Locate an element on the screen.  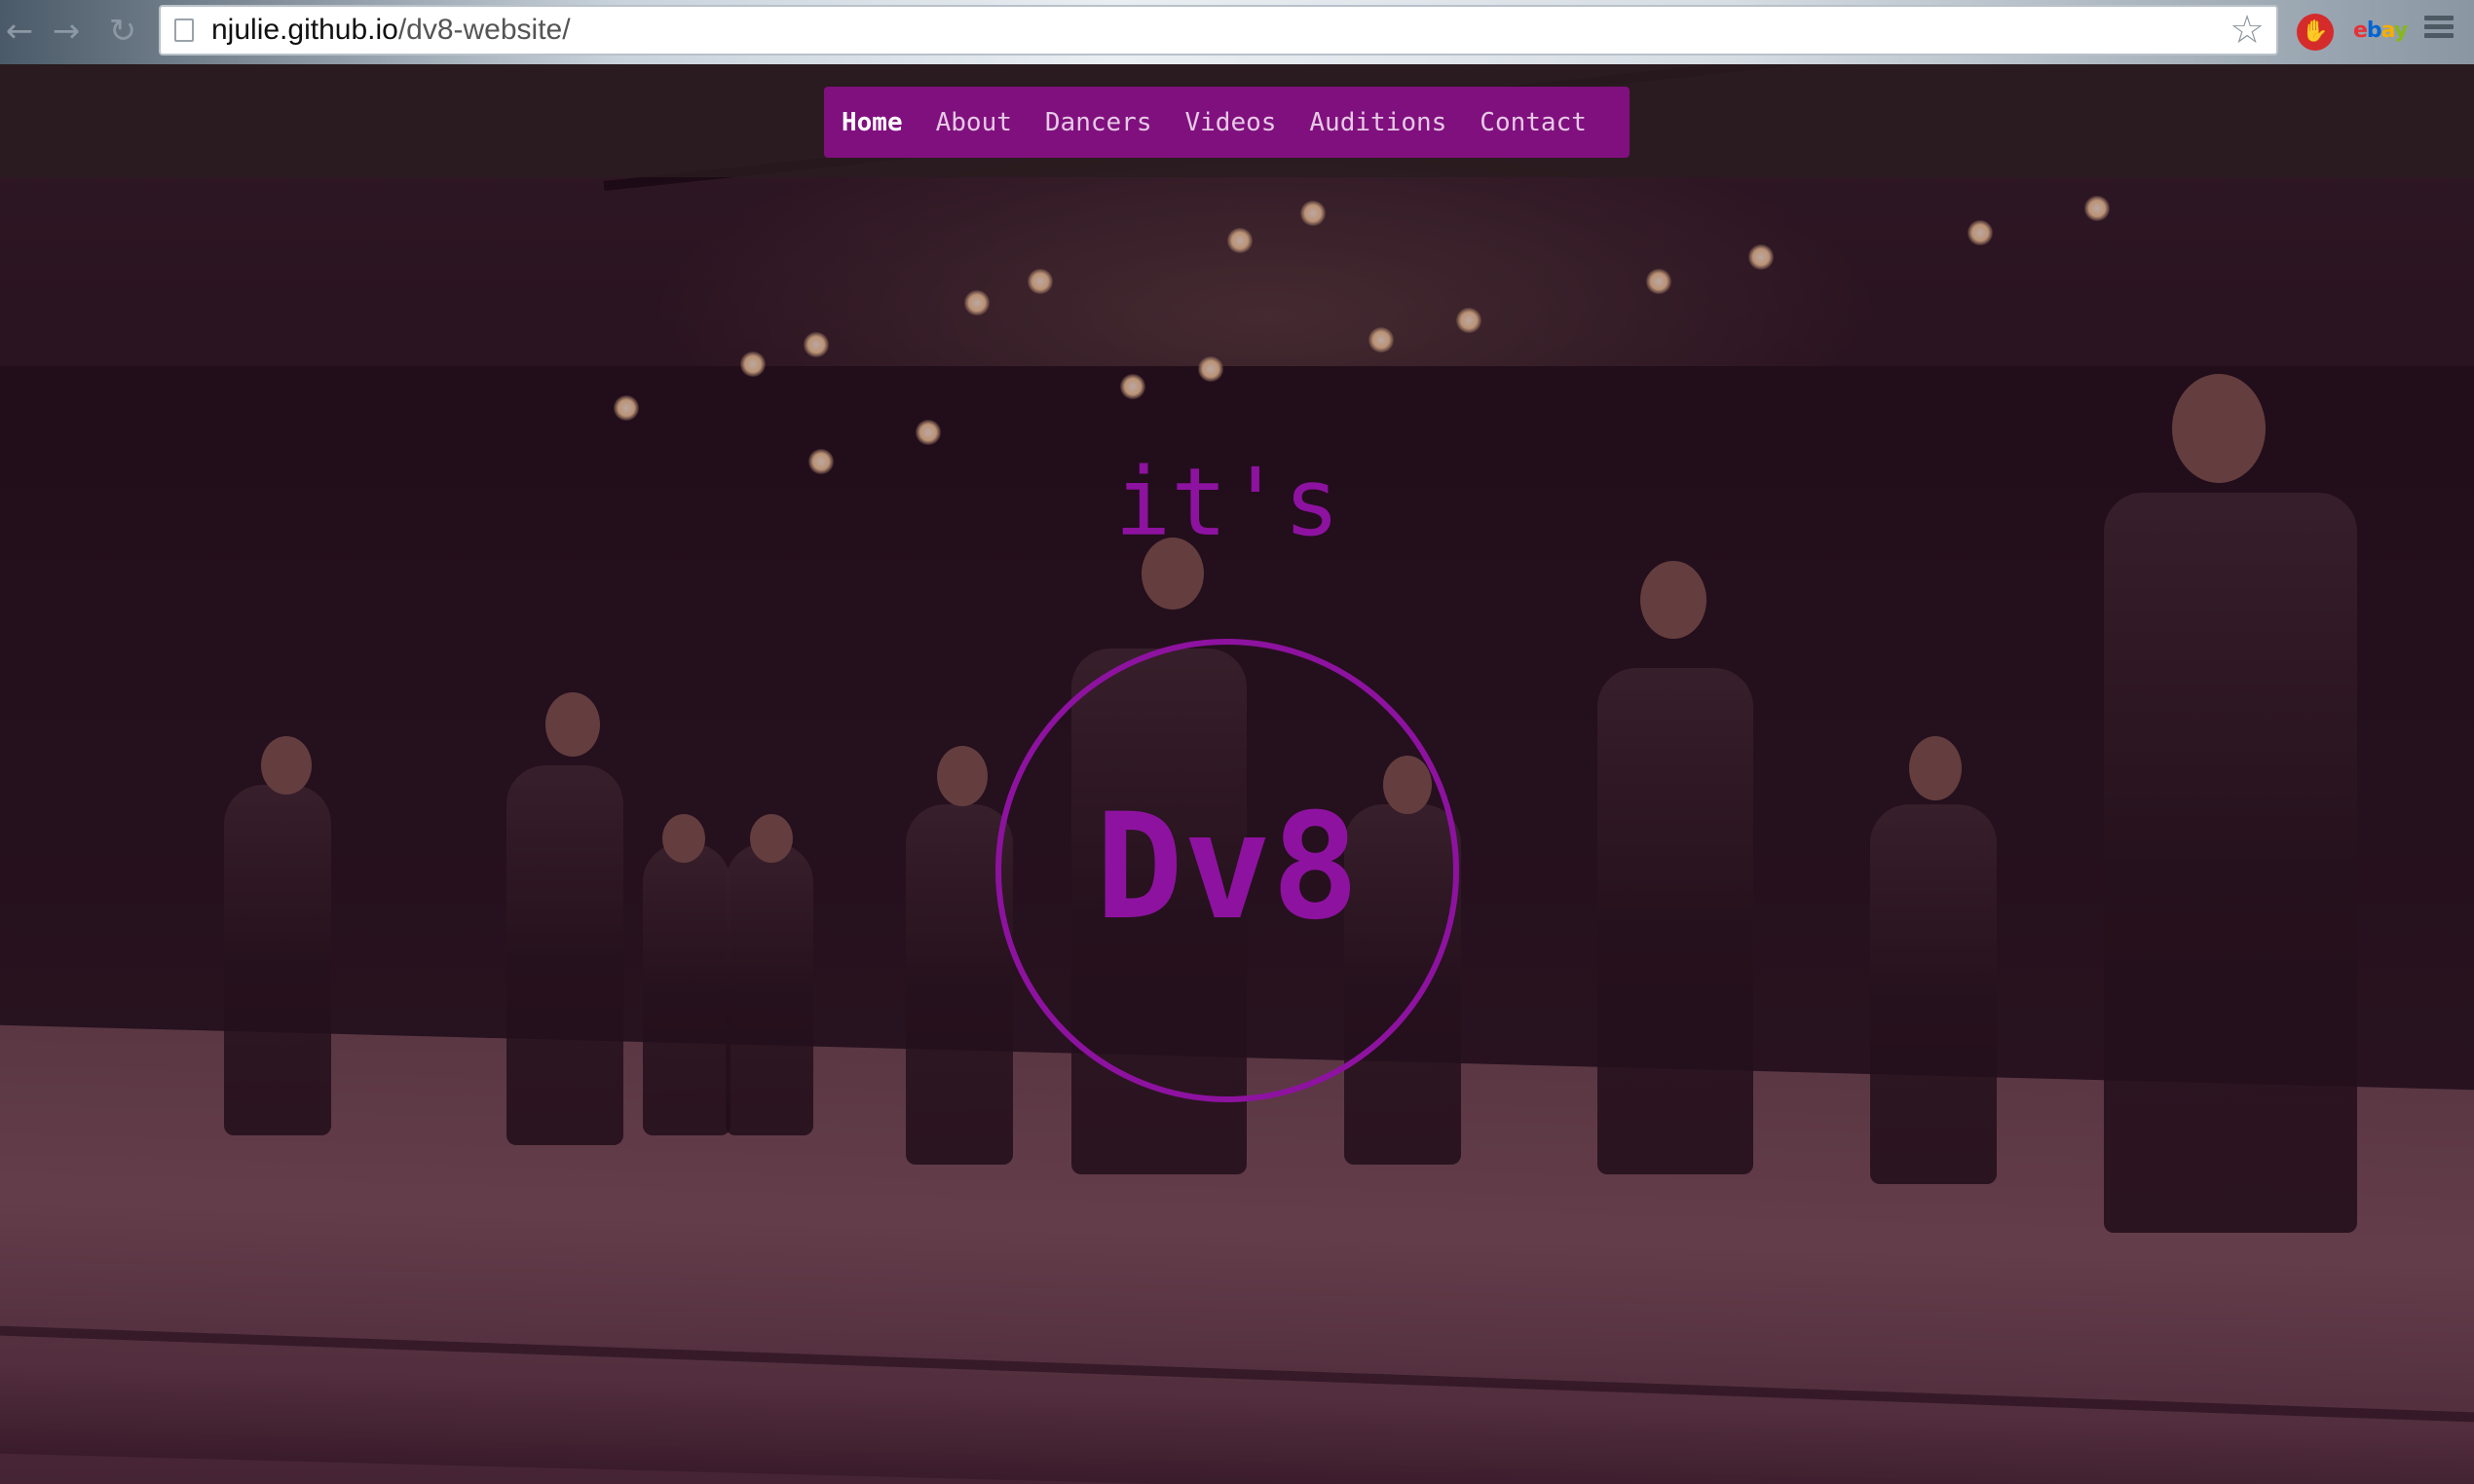
page-icon is located at coordinates (184, 30).